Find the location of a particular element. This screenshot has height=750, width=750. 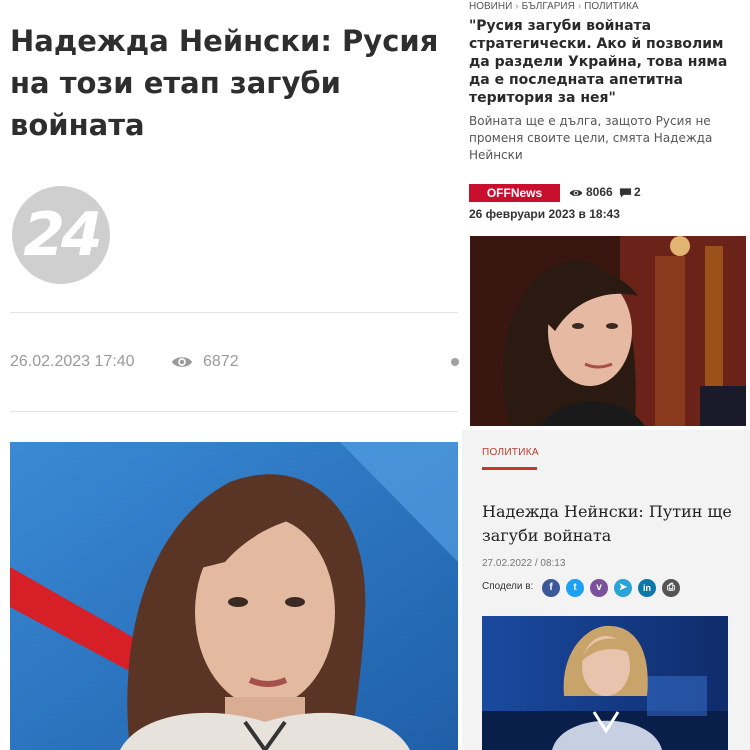

right-bottom-article-photo is located at coordinates (605, 683).